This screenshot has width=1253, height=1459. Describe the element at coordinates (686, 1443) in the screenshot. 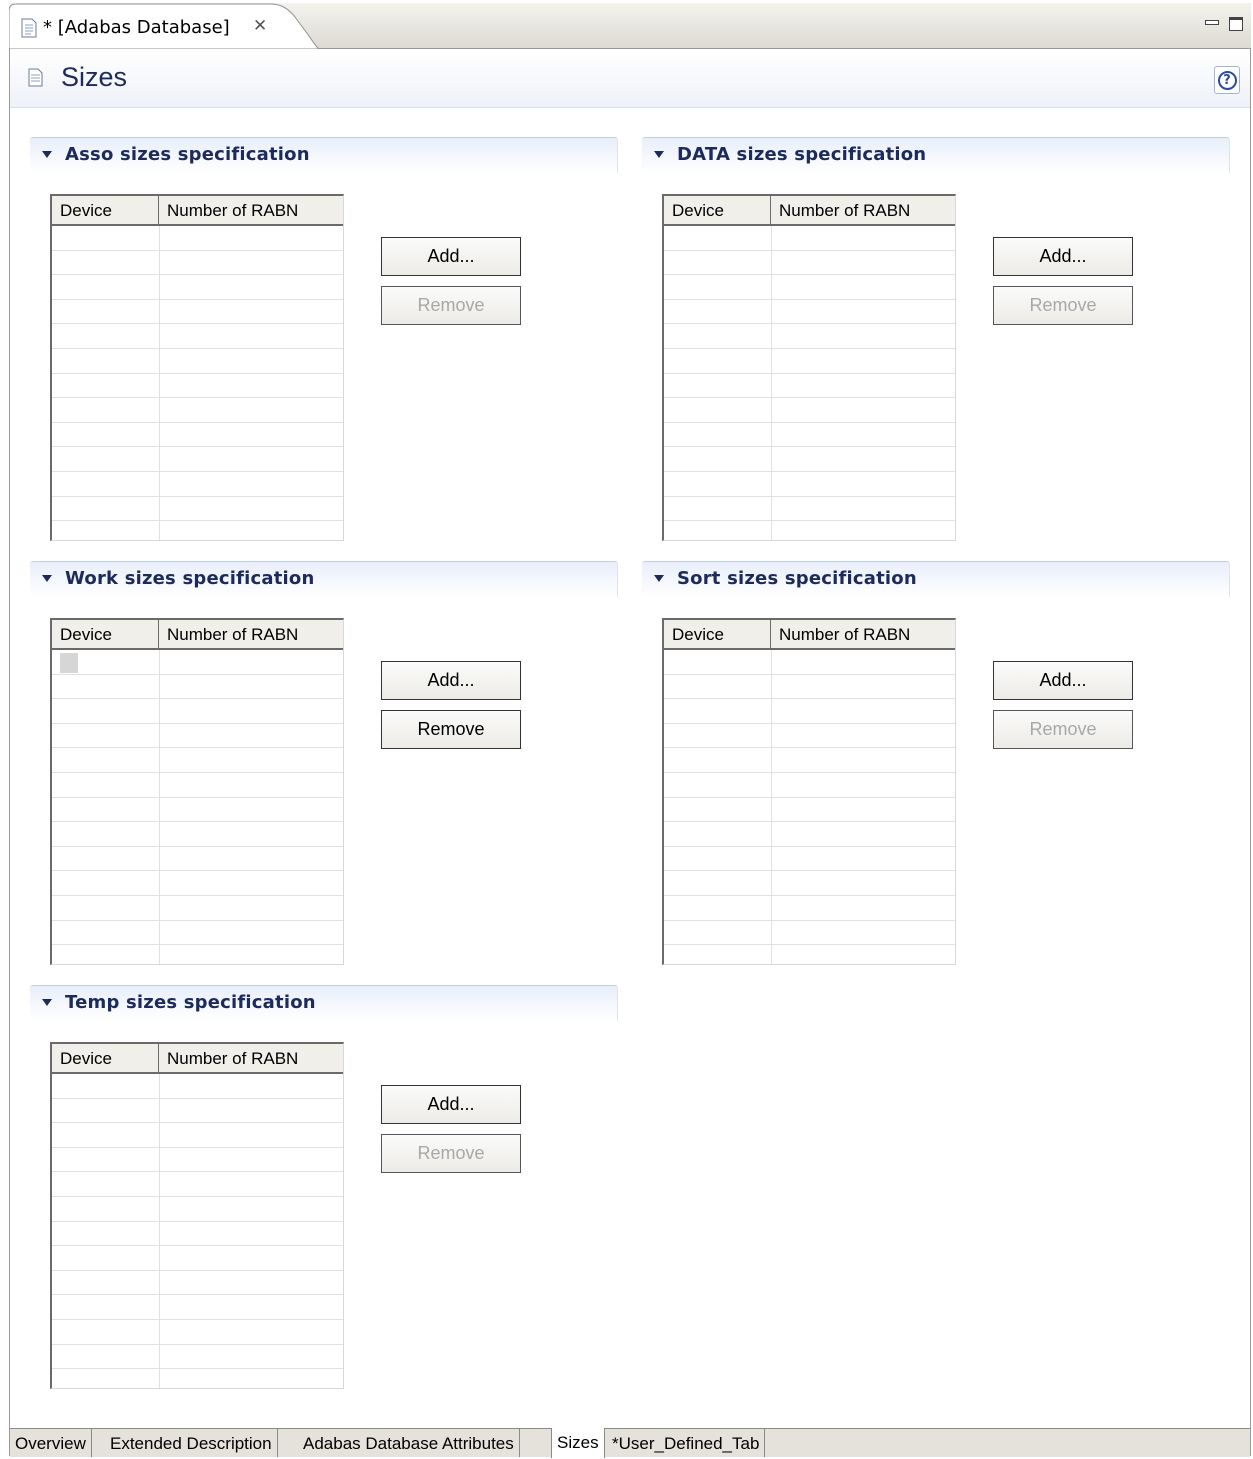

I see `tab-user-defined: *User_Defined_Tab` at that location.